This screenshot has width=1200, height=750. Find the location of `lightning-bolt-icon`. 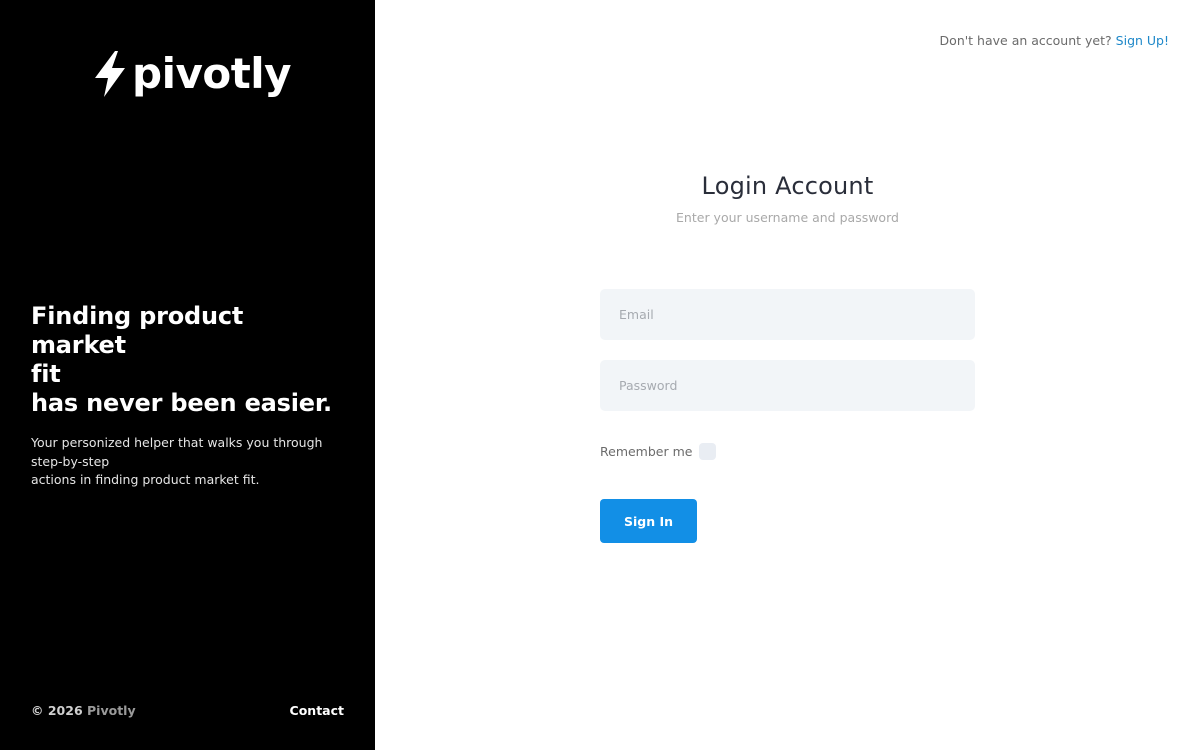

lightning-bolt-icon is located at coordinates (110, 74).